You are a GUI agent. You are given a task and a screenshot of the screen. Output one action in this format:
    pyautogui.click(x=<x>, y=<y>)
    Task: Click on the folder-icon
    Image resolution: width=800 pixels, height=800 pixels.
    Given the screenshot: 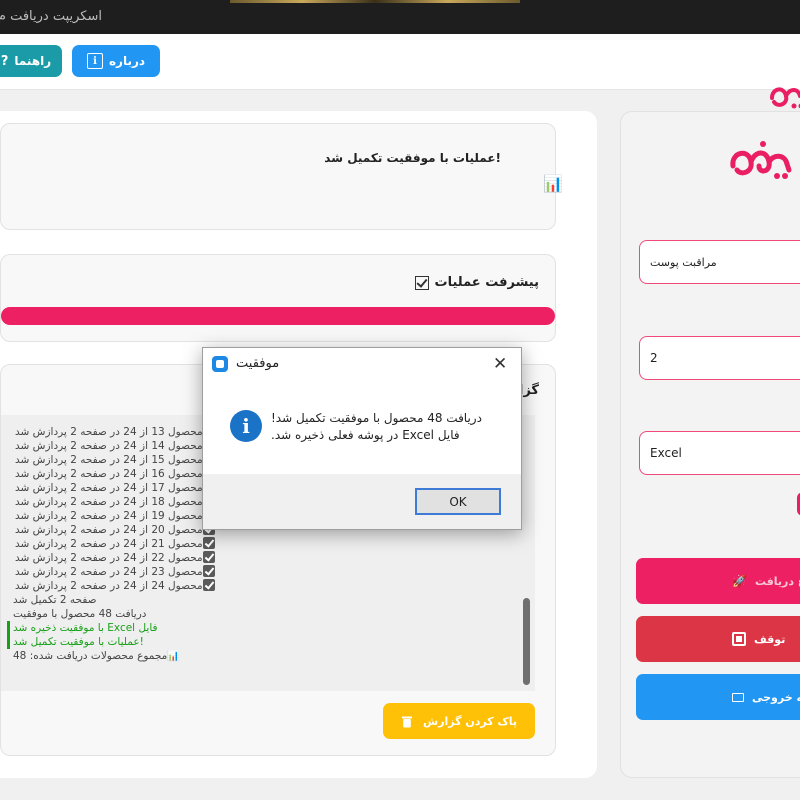 What is the action you would take?
    pyautogui.click(x=738, y=697)
    